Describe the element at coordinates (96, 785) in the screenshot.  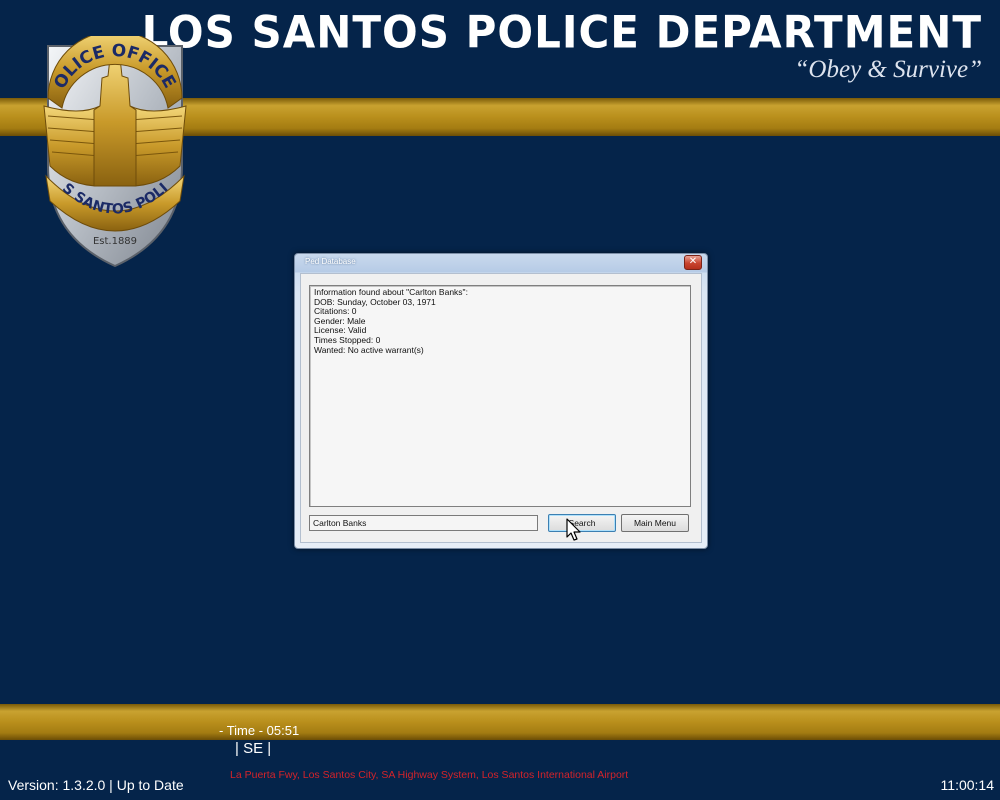
I see `version-status: Version: 1.3.2.0 | Up to Date` at that location.